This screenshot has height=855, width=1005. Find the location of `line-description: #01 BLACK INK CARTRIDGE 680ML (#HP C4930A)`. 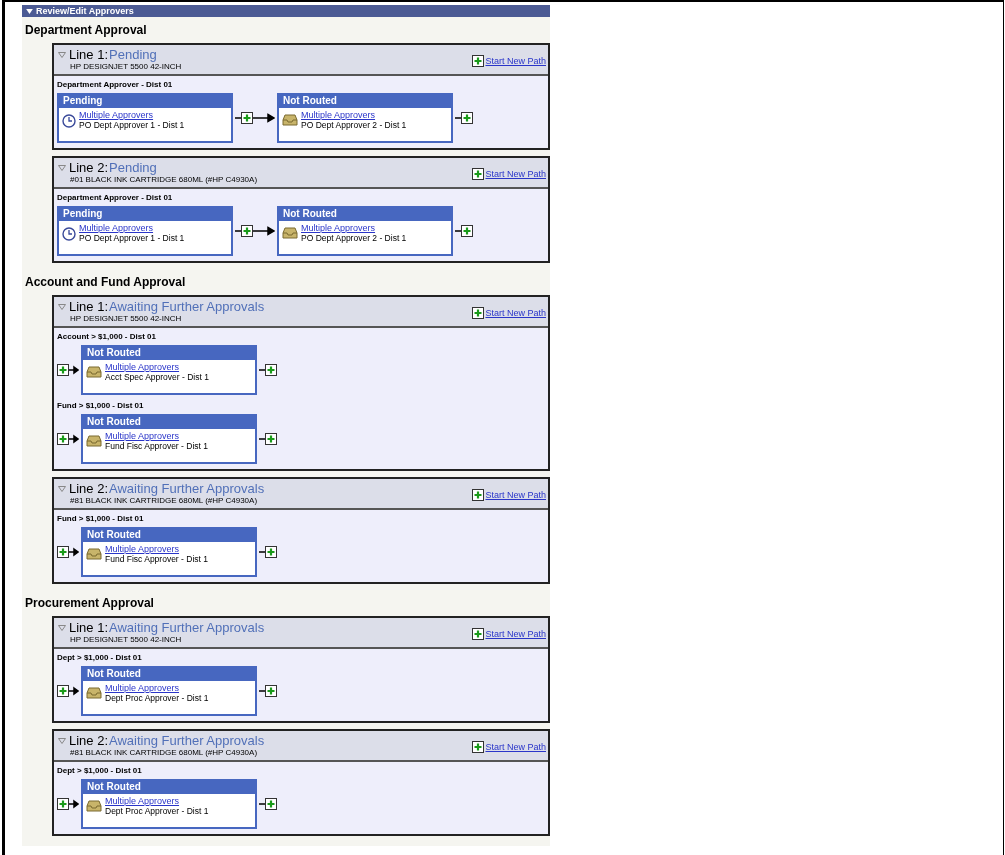

line-description: #01 BLACK INK CARTRIDGE 680ML (#HP C4930A) is located at coordinates (164, 179).